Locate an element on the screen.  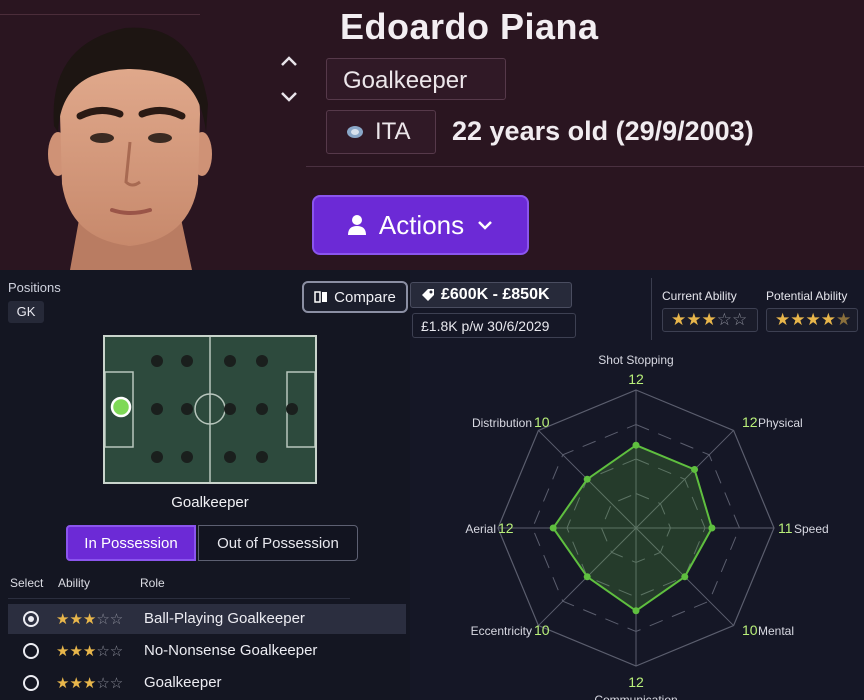
radar-axis-label: Communication is located at coordinates (635, 696).